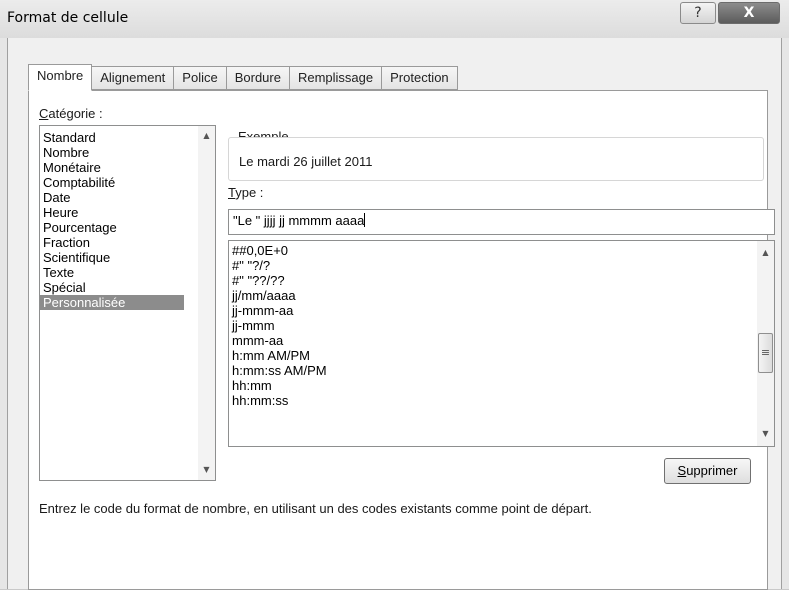 Image resolution: width=789 pixels, height=590 pixels. What do you see at coordinates (68, 18) in the screenshot?
I see `window-title: Format de cellule` at bounding box center [68, 18].